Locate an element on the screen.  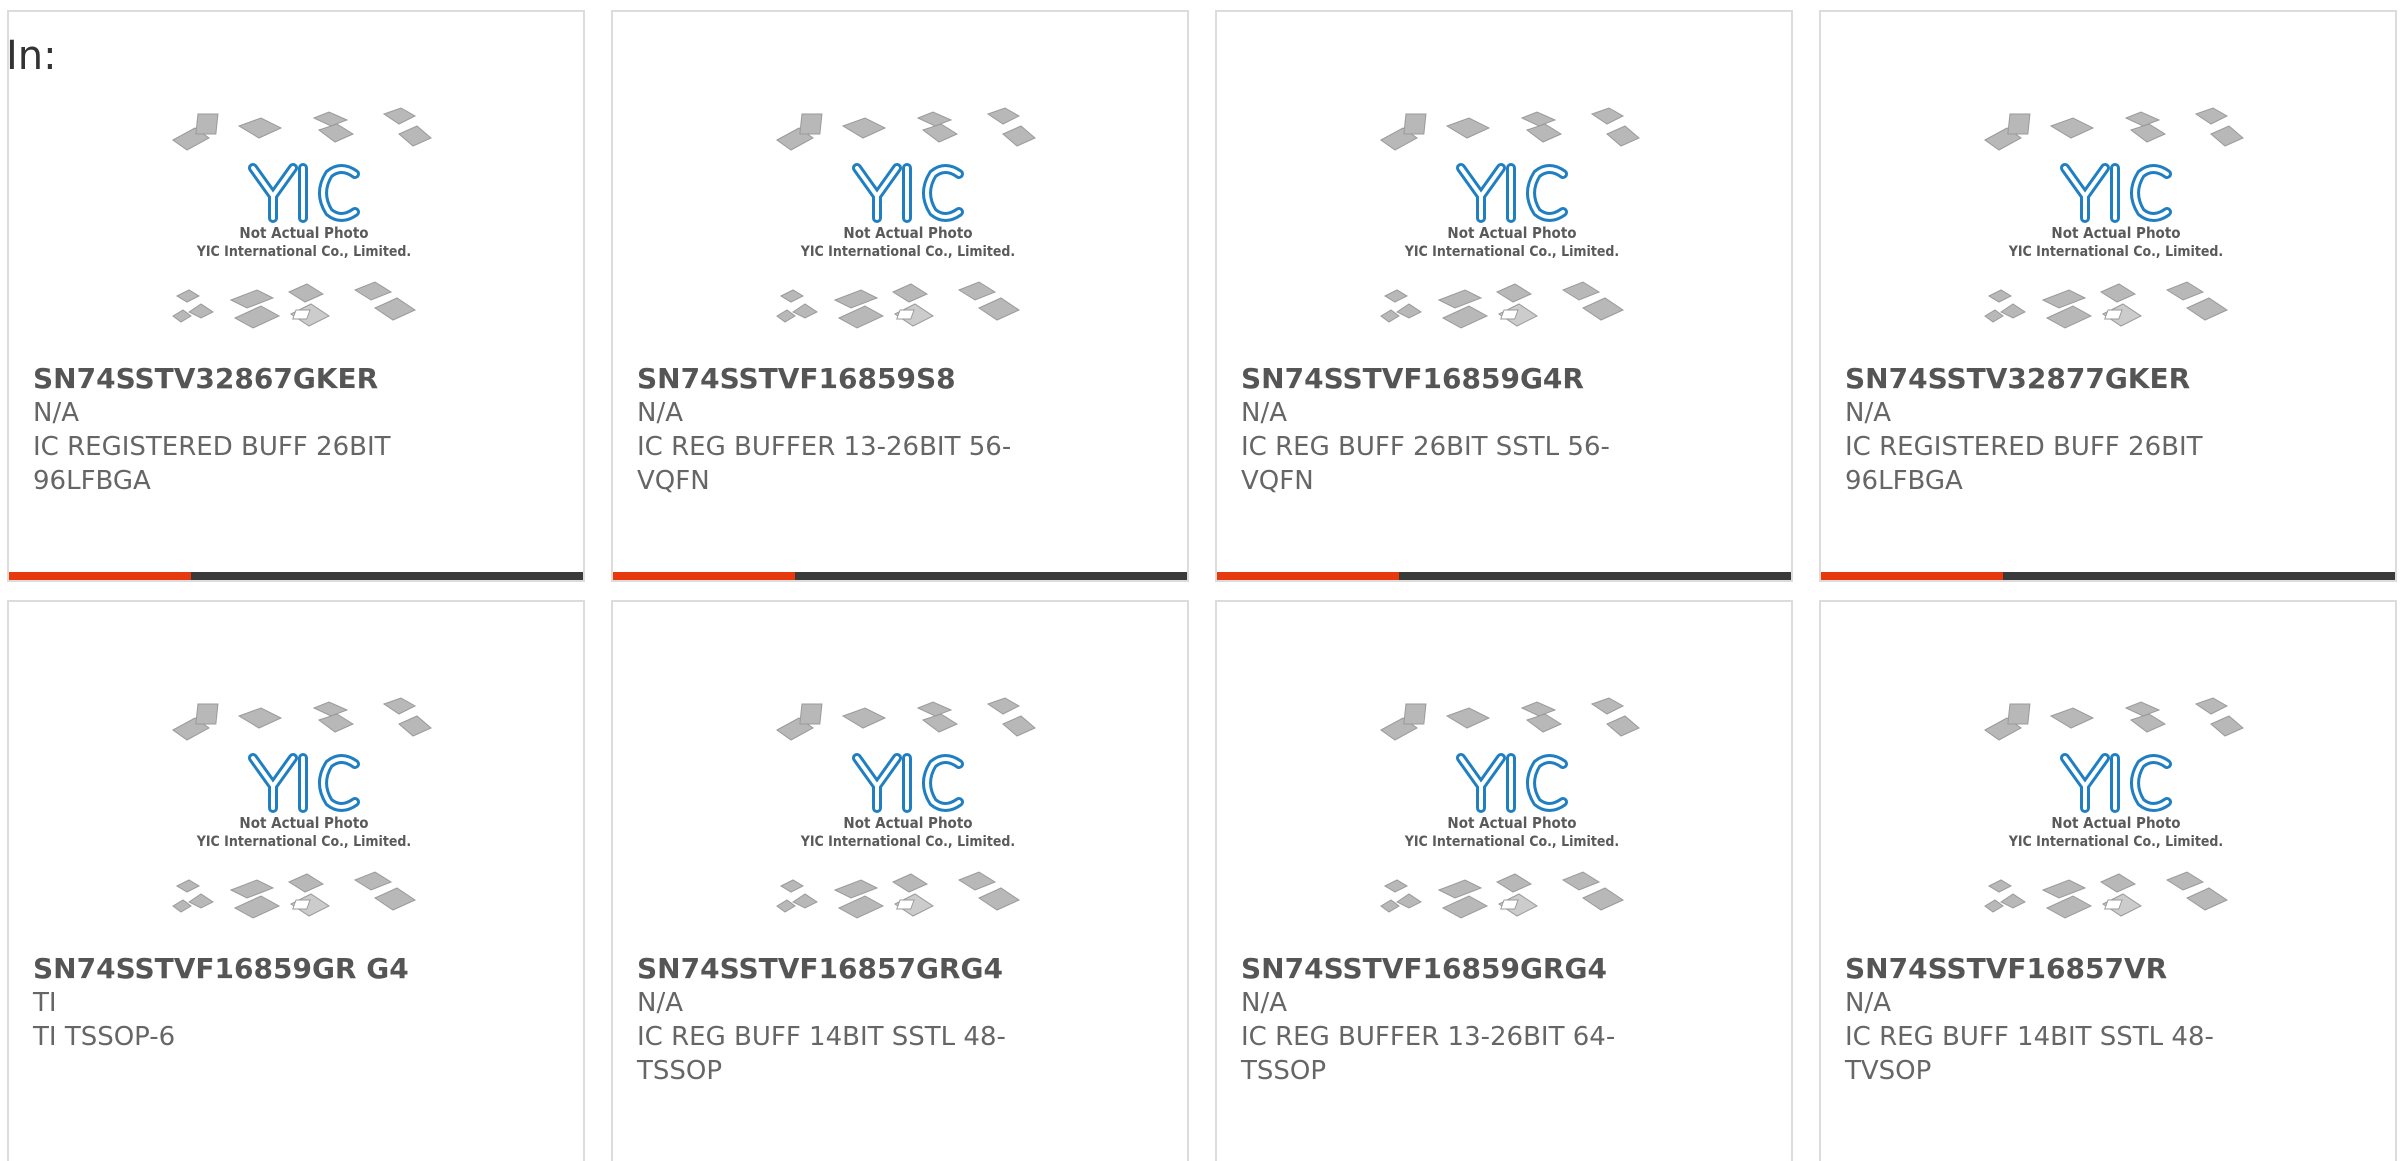
description: IC REG BUFFER 13-26BIT 64-TSSOP is located at coordinates (1428, 1054).